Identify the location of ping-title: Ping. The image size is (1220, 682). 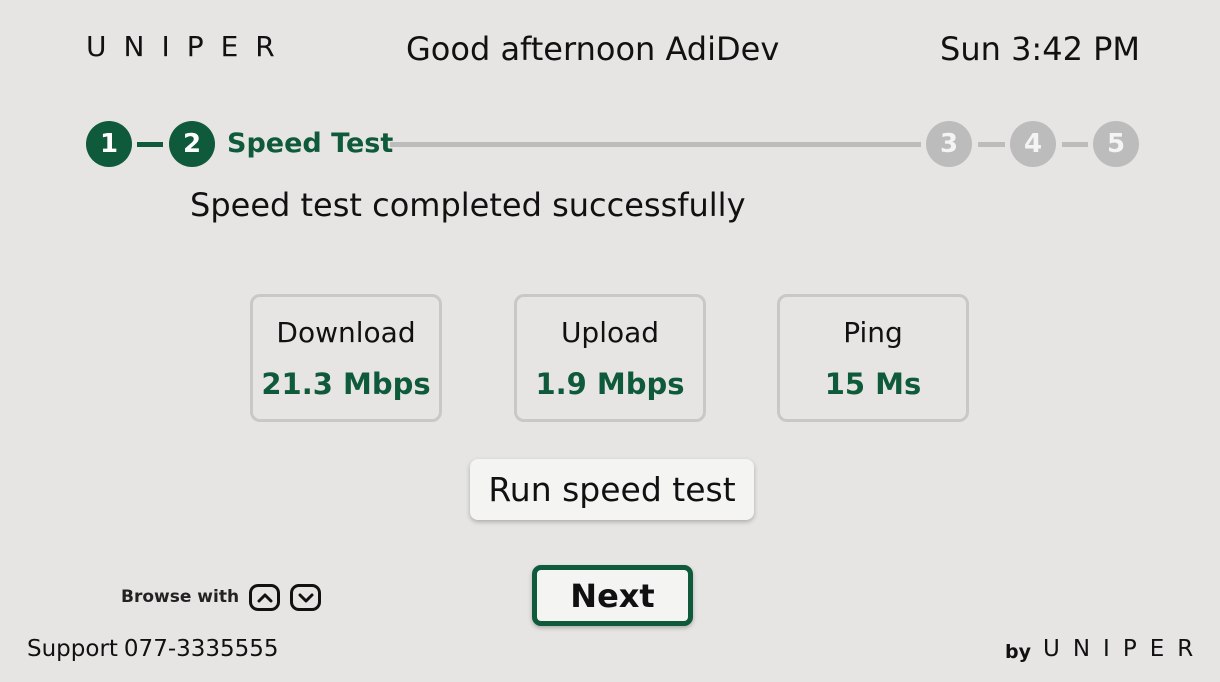
(873, 332).